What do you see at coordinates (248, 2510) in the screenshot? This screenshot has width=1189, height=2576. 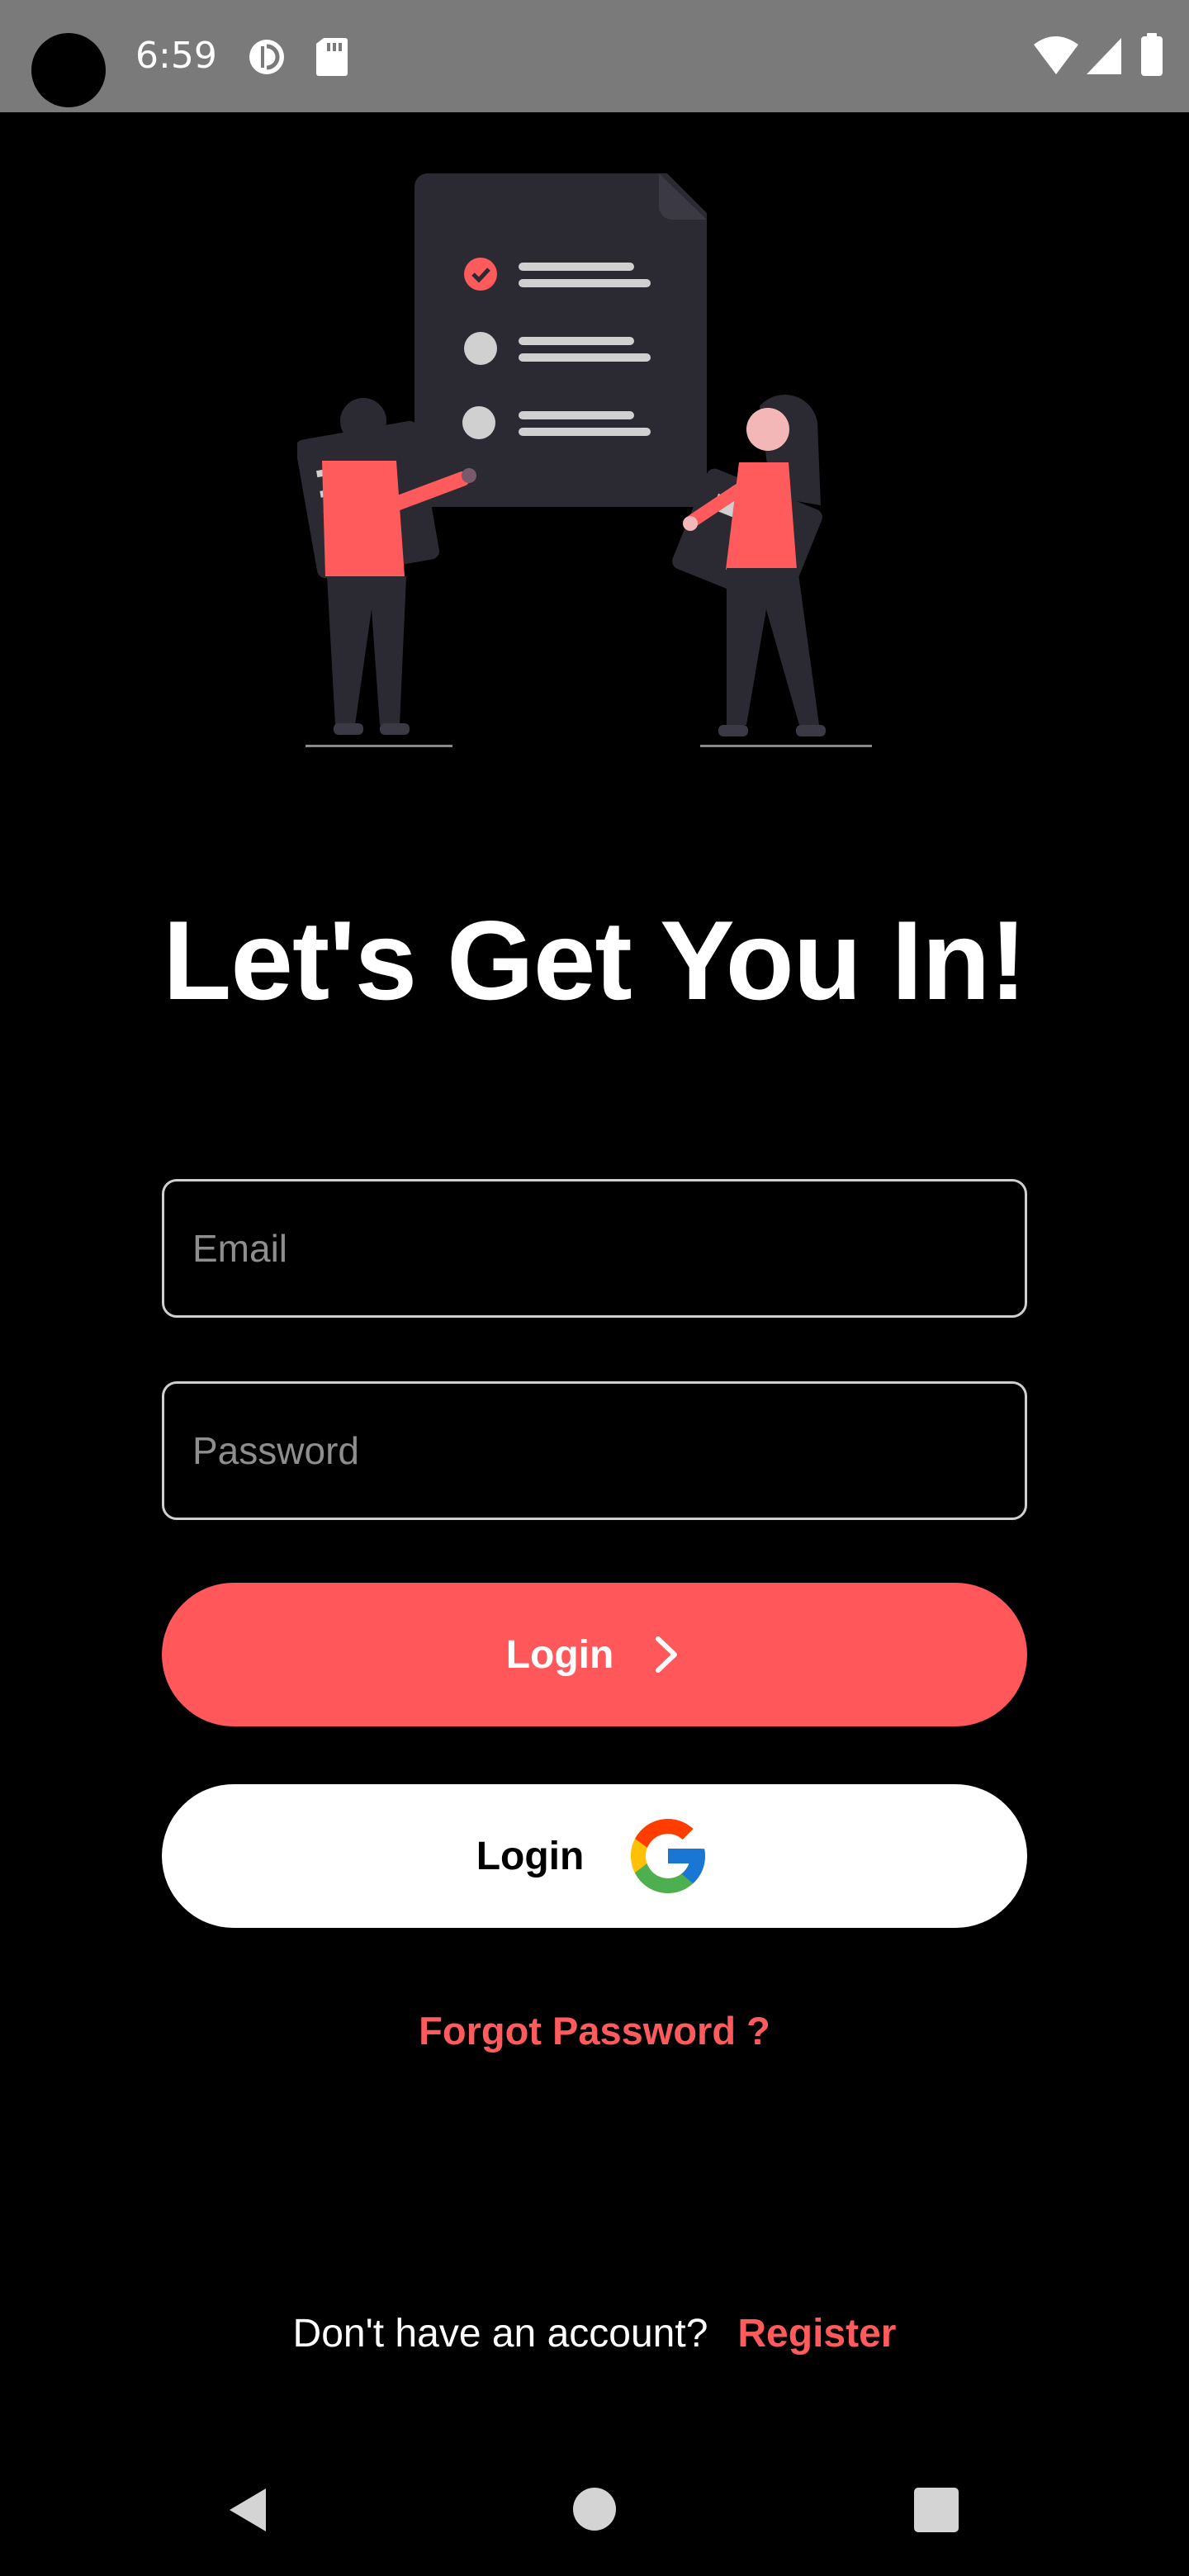 I see `back-icon` at bounding box center [248, 2510].